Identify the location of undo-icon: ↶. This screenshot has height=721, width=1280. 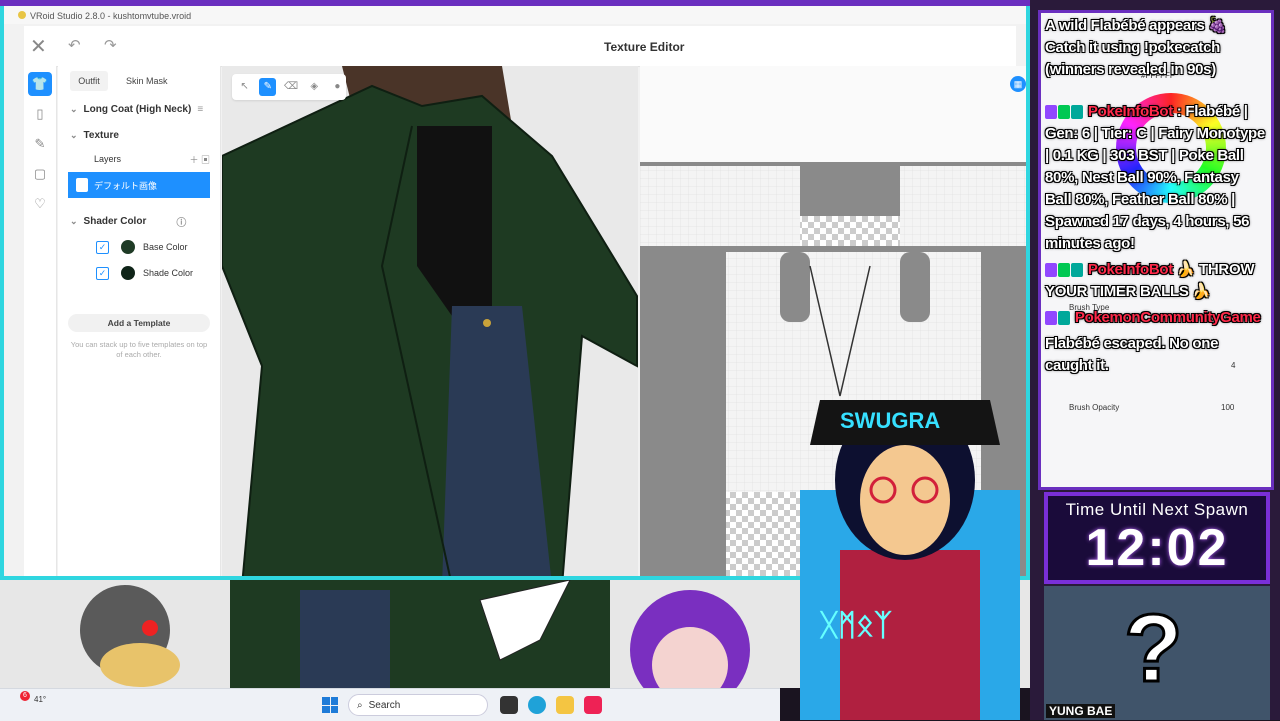
(74, 45).